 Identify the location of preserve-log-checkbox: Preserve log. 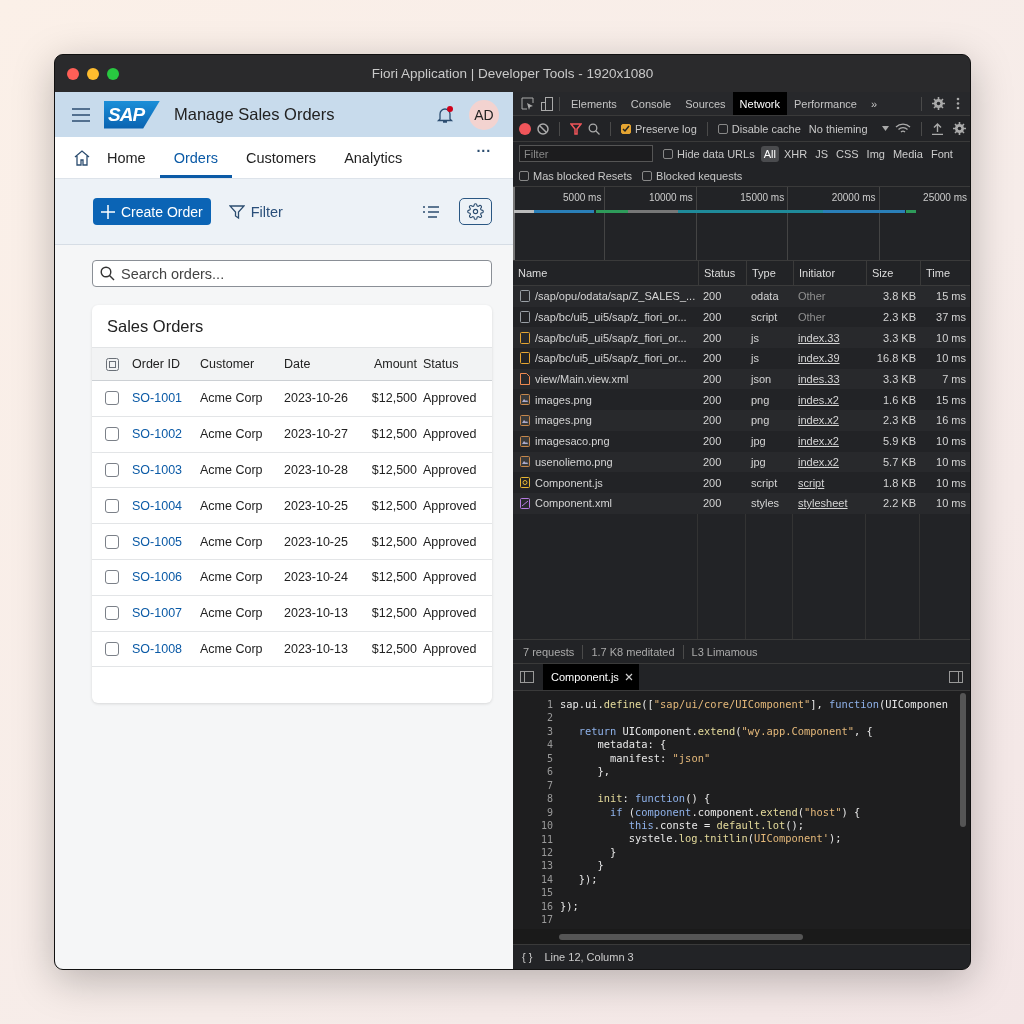
(659, 128).